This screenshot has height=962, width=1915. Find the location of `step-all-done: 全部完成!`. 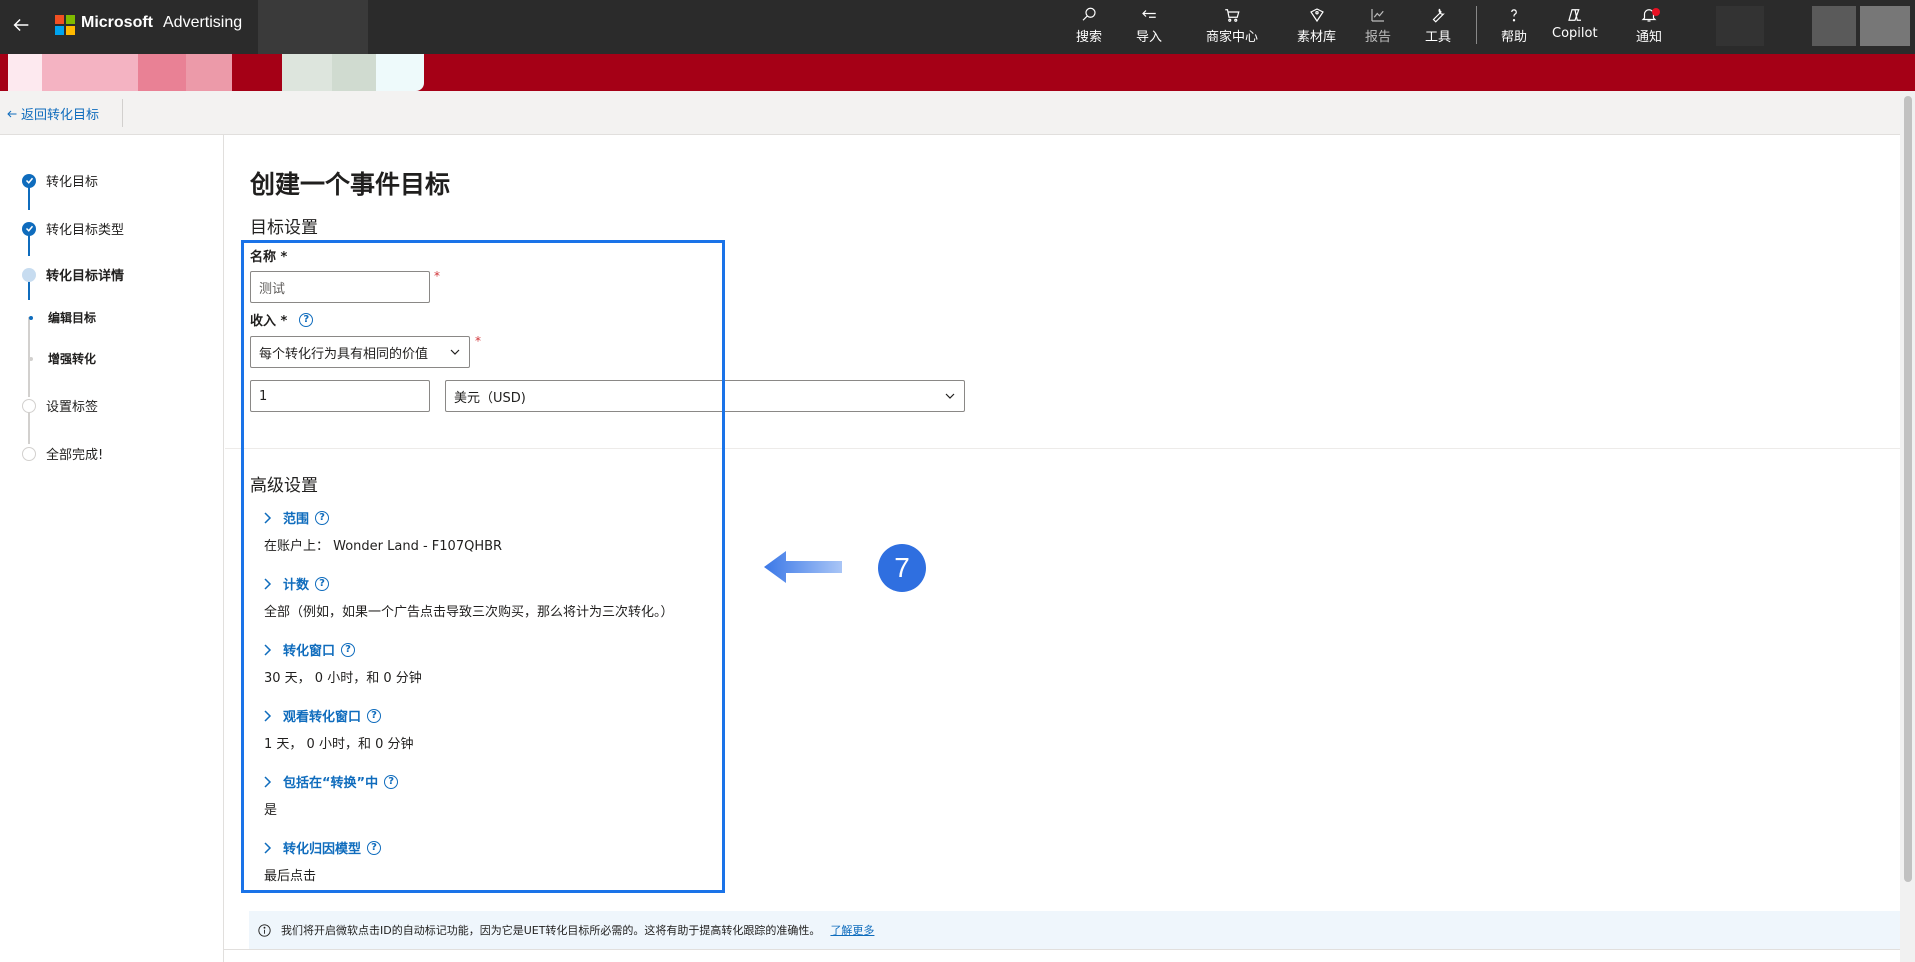

step-all-done: 全部完成! is located at coordinates (62, 453).